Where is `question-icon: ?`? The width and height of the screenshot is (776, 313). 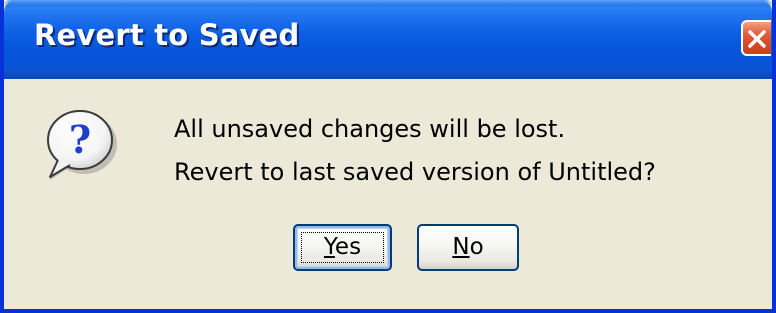 question-icon: ? is located at coordinates (82, 145).